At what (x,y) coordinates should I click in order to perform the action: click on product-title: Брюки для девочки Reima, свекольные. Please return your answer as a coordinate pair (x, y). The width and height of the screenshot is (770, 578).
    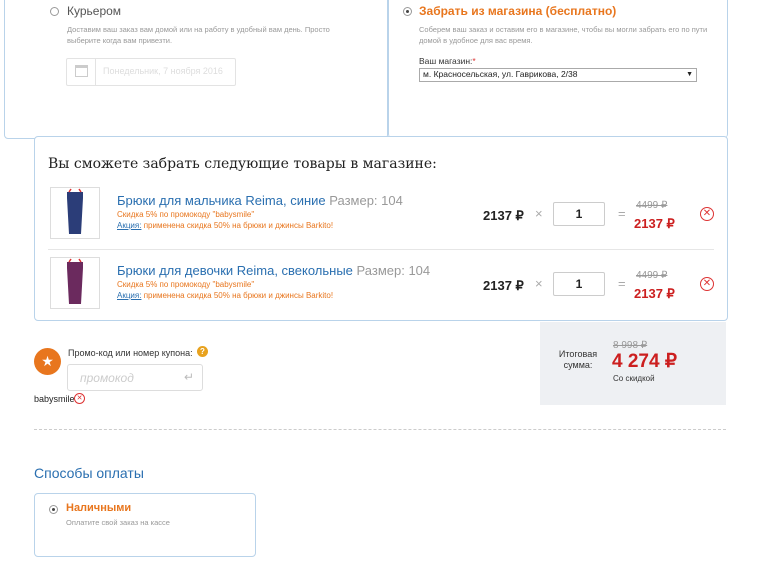
    Looking at the image, I should click on (235, 270).